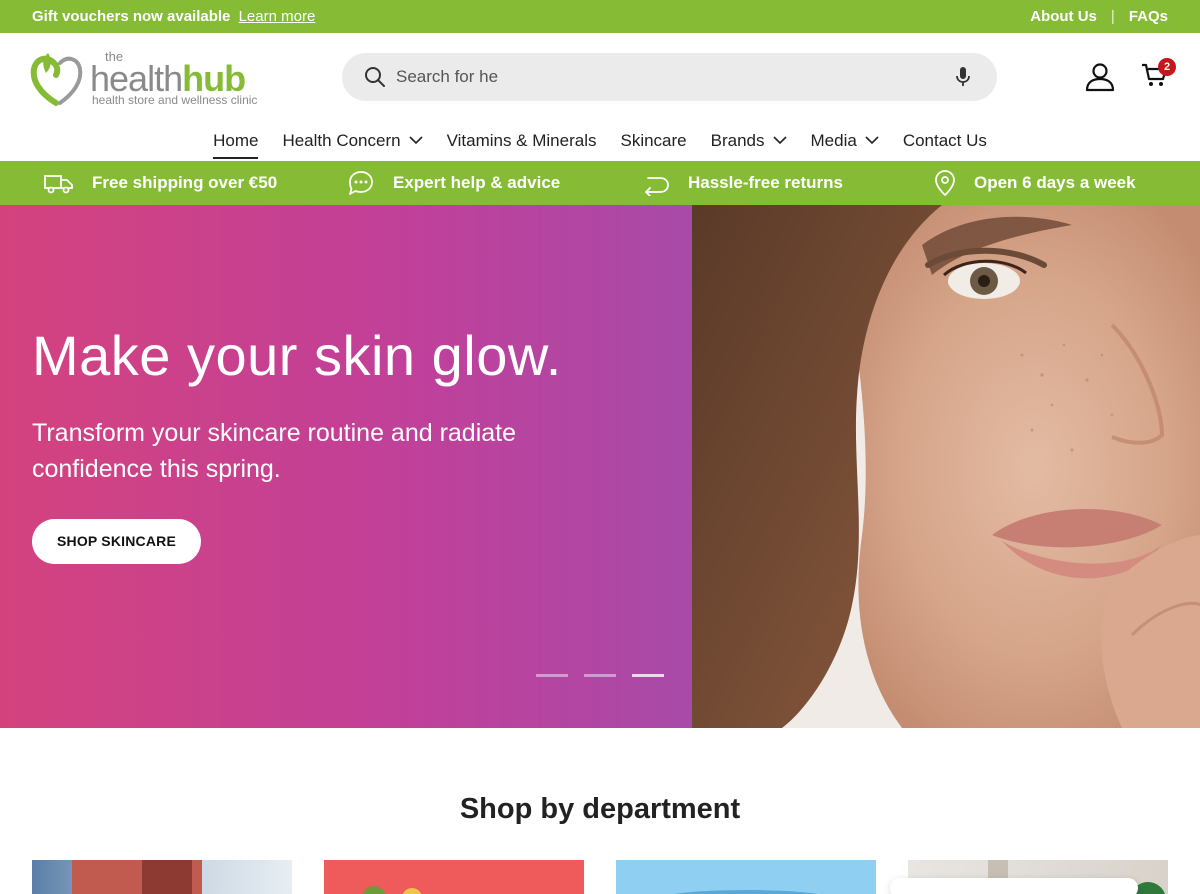  I want to click on nav-label: Contact Us, so click(944, 140).